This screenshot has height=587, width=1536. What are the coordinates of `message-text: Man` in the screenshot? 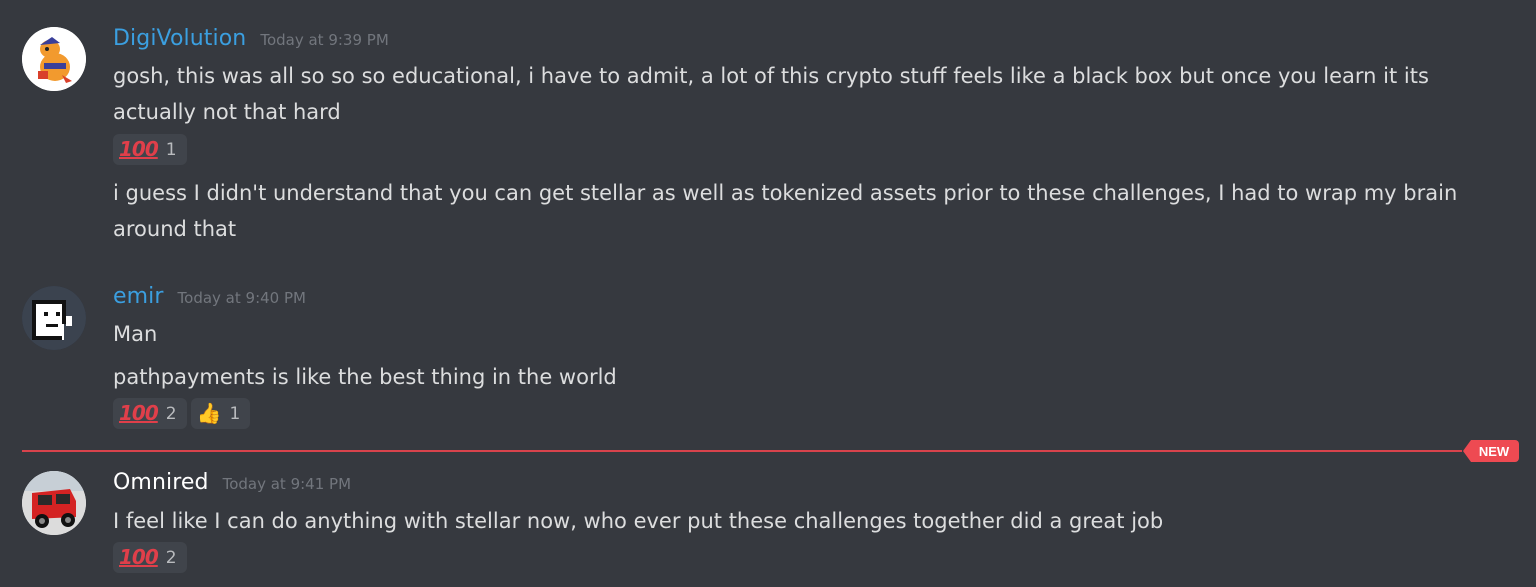 It's located at (135, 334).